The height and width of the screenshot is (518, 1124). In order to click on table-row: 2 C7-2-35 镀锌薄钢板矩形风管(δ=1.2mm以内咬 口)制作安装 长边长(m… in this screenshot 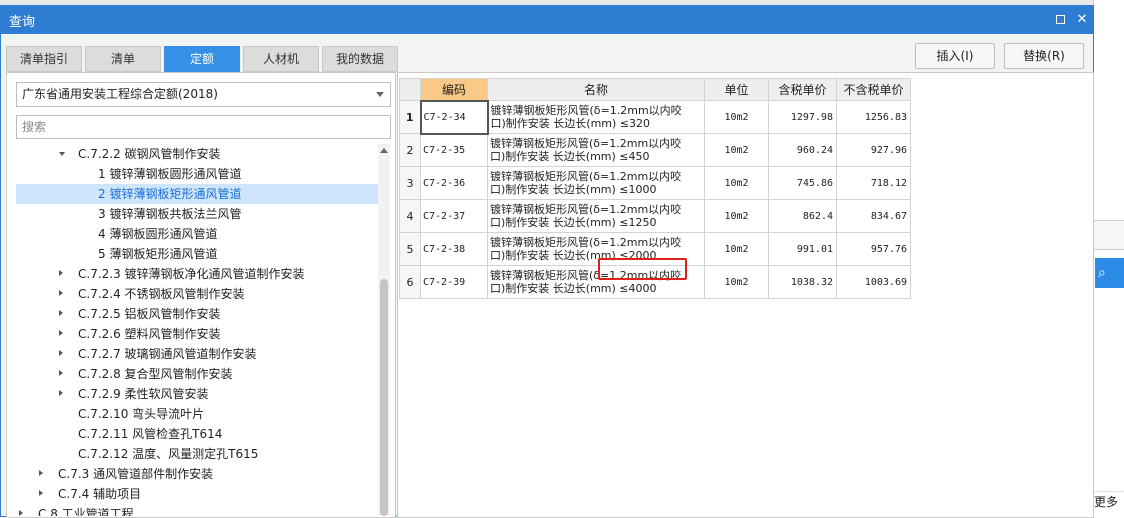, I will do `click(655, 150)`.